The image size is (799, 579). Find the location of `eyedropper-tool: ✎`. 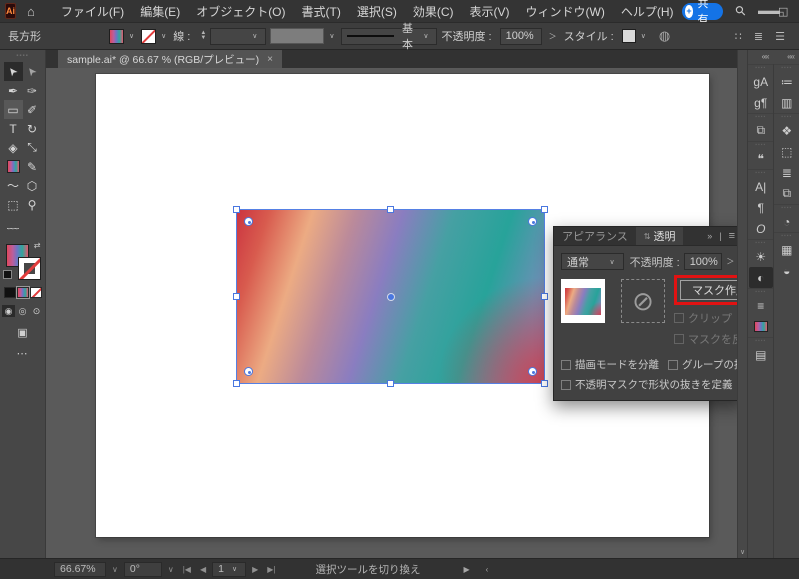

eyedropper-tool: ✎ is located at coordinates (32, 166).